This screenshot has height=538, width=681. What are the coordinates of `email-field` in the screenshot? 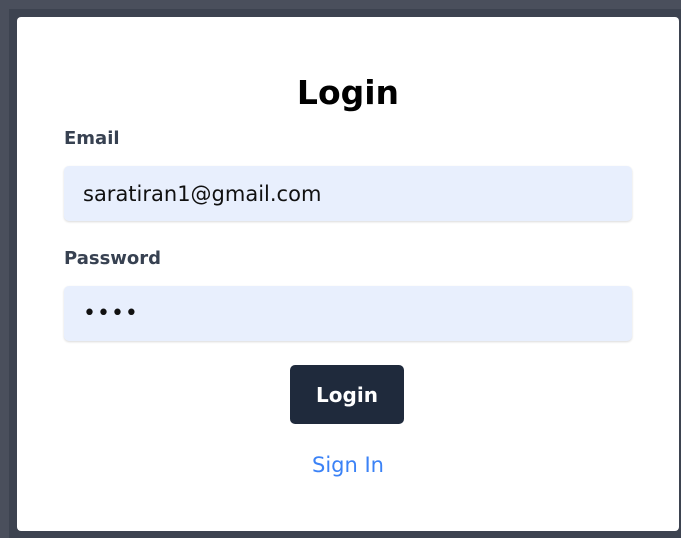 It's located at (348, 193).